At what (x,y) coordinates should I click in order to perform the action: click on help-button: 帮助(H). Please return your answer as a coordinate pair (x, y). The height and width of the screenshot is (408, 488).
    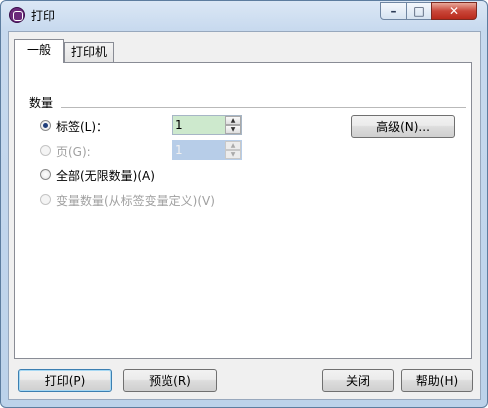
    Looking at the image, I should click on (437, 380).